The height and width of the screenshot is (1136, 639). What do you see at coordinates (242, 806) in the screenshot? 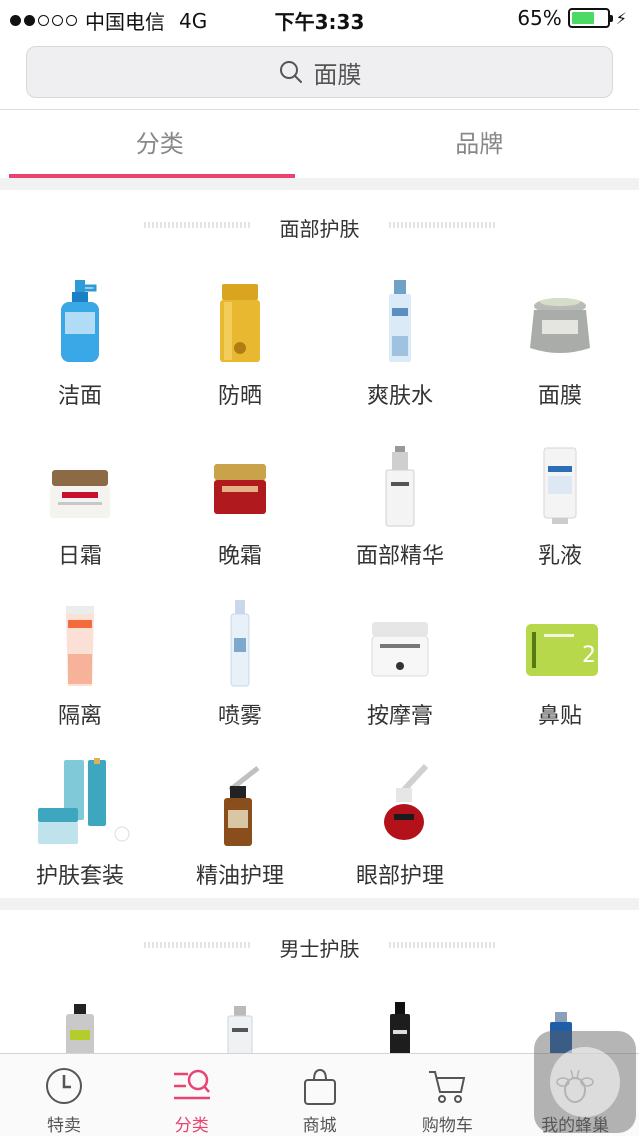
I see `dropper-oil-bottle-icon` at bounding box center [242, 806].